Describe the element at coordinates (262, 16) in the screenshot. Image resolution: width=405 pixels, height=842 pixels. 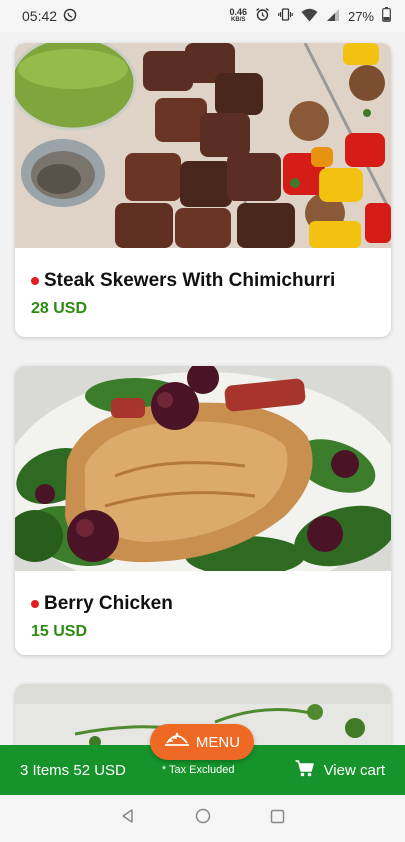
I see `alarm-icon` at that location.